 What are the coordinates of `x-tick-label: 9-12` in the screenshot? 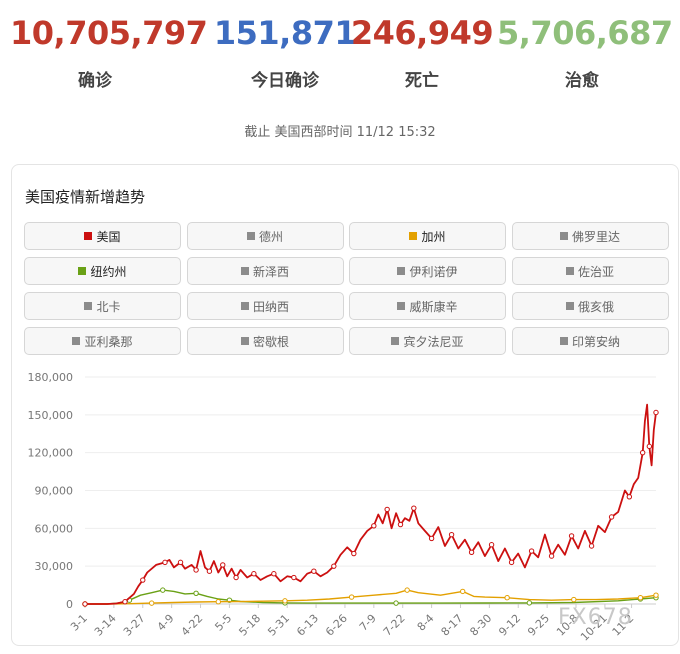 It's located at (509, 625).